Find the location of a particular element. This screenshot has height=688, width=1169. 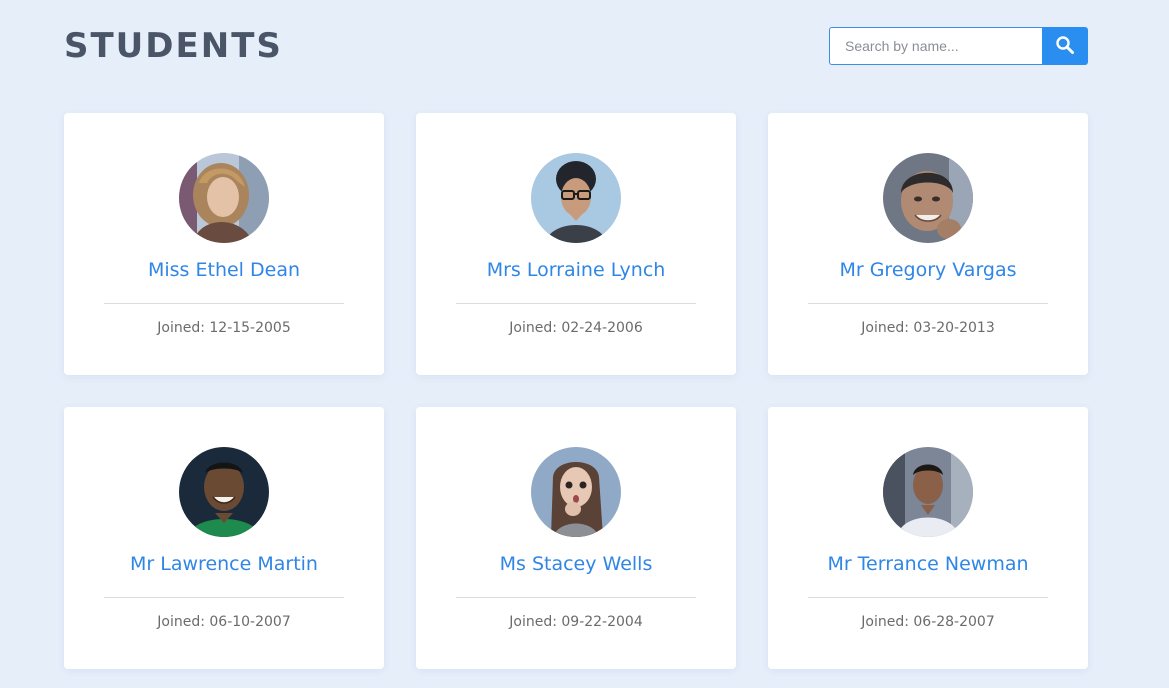

student-card: Ms Stacey Wells Joined: 09-22-2004 is located at coordinates (576, 538).